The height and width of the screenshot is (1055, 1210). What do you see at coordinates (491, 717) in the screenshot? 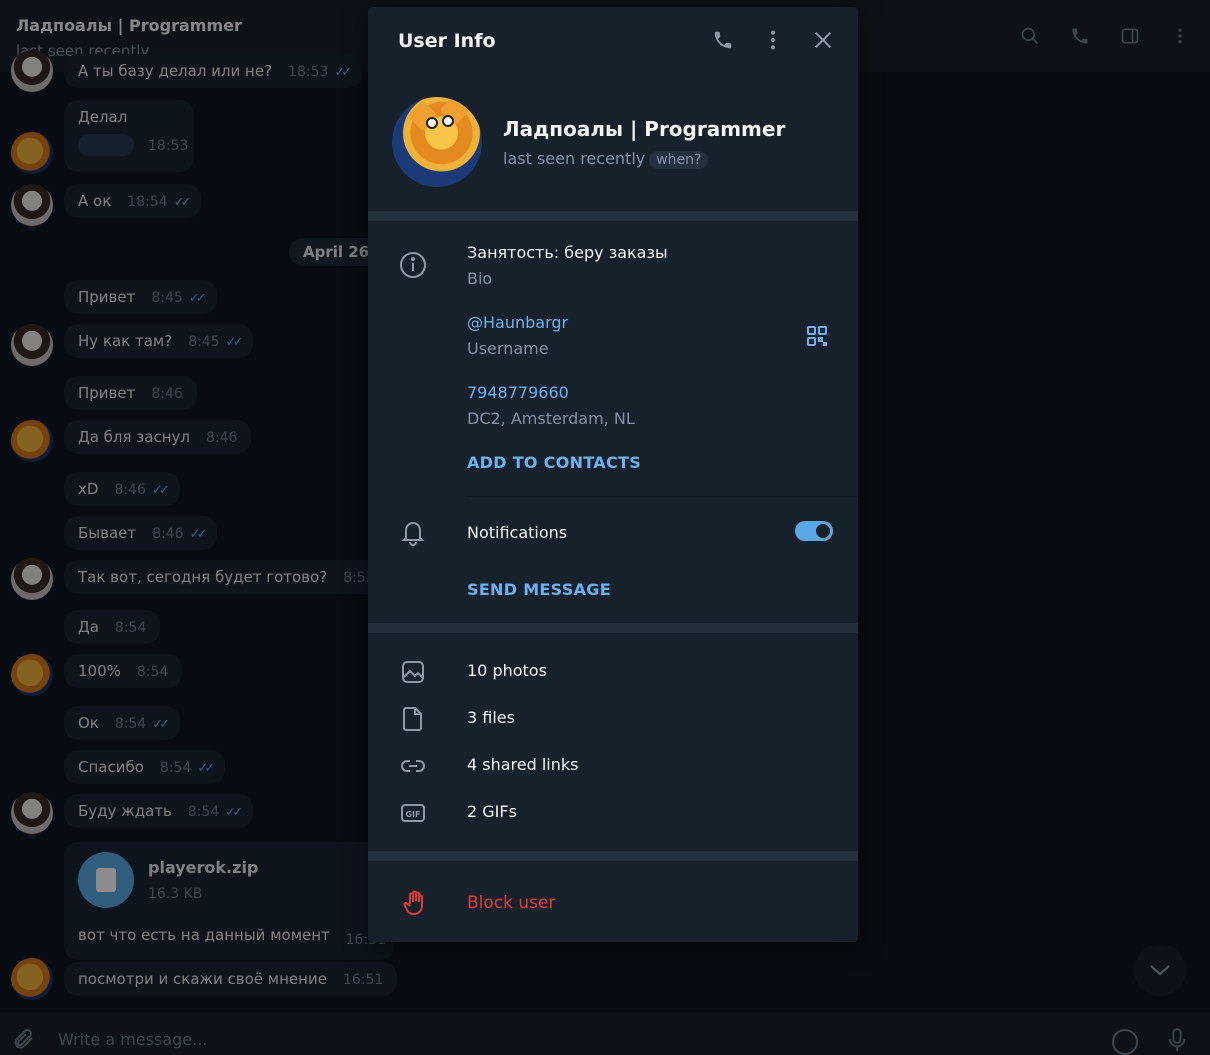
I see `media-files-link: 3 files` at bounding box center [491, 717].